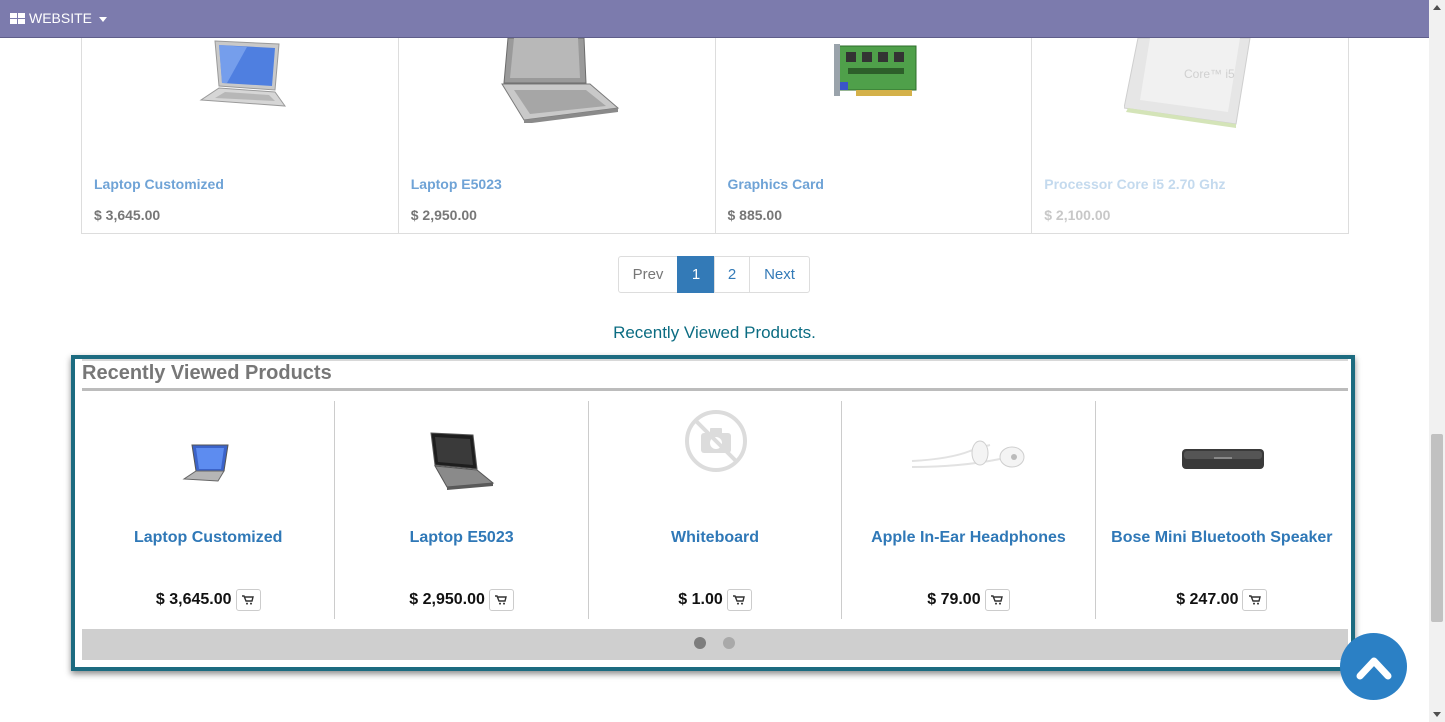  Describe the element at coordinates (874, 70) in the screenshot. I see `graphics-card-image` at that location.